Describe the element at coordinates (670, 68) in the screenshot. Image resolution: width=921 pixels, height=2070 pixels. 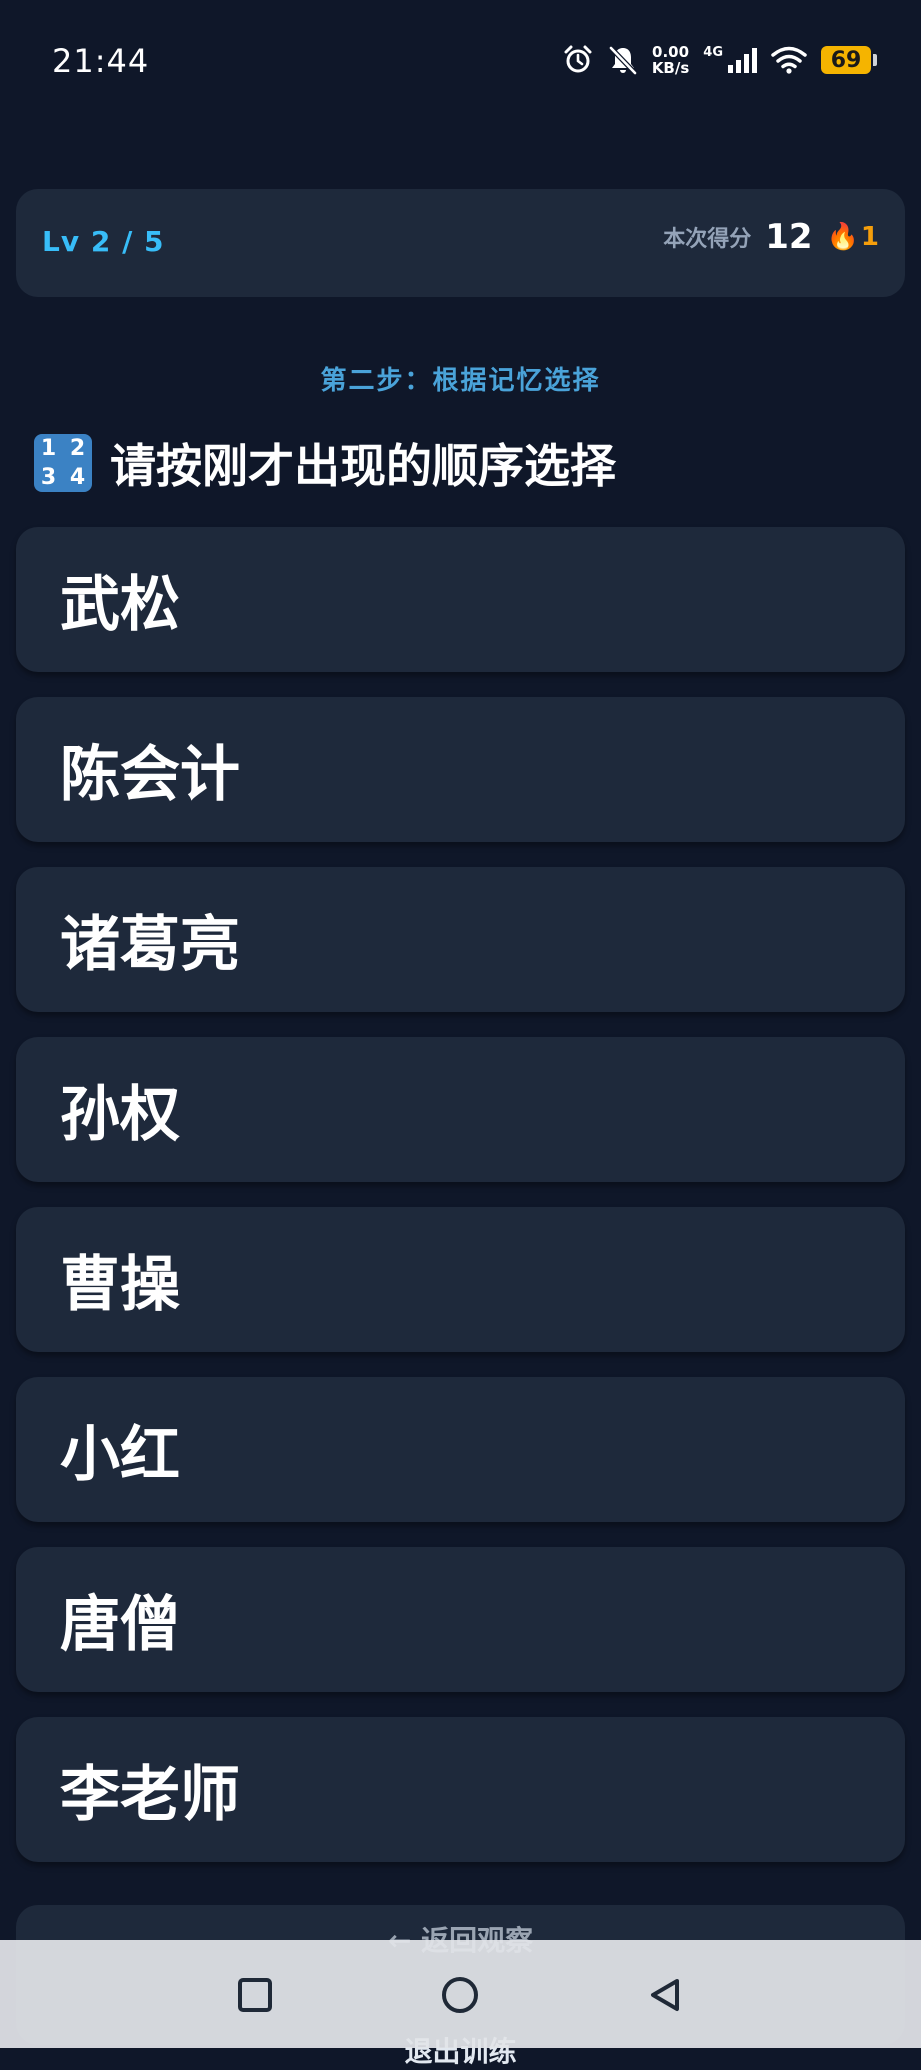
I see `net-speed-unit: KB/s` at that location.